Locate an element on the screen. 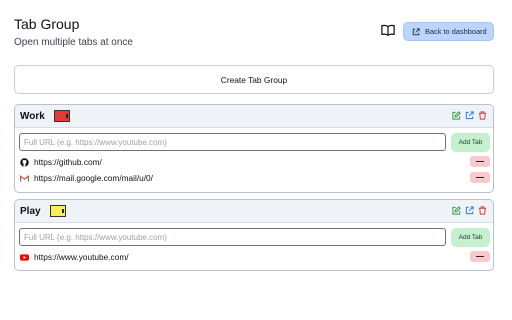 The image size is (512, 320). page-header: Tab Group Open multiple tabs at once is located at coordinates (73, 32).